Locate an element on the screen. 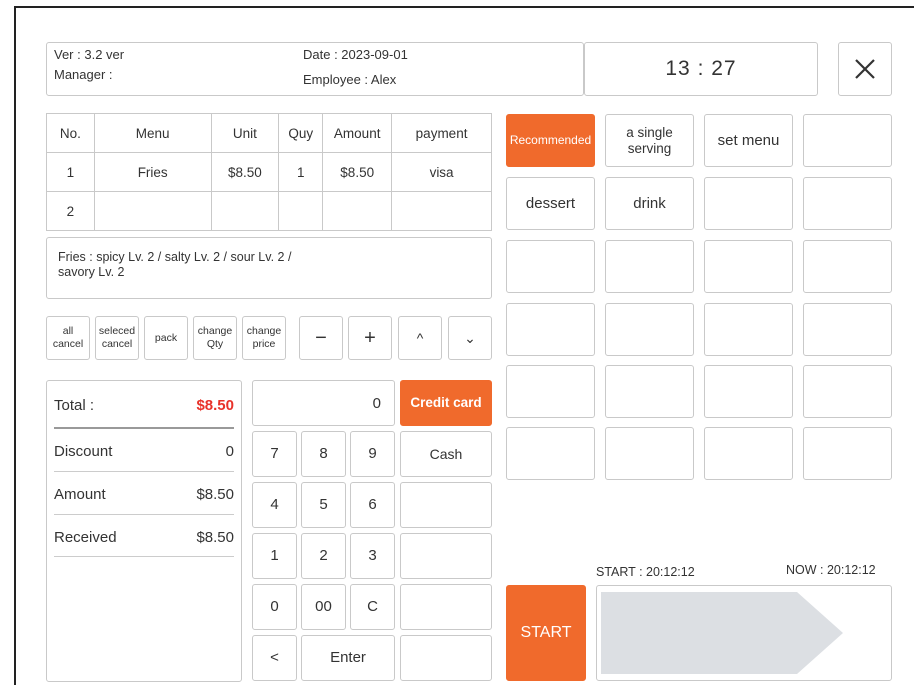 The image size is (914, 685). total-row: Total : $8.50 is located at coordinates (144, 405).